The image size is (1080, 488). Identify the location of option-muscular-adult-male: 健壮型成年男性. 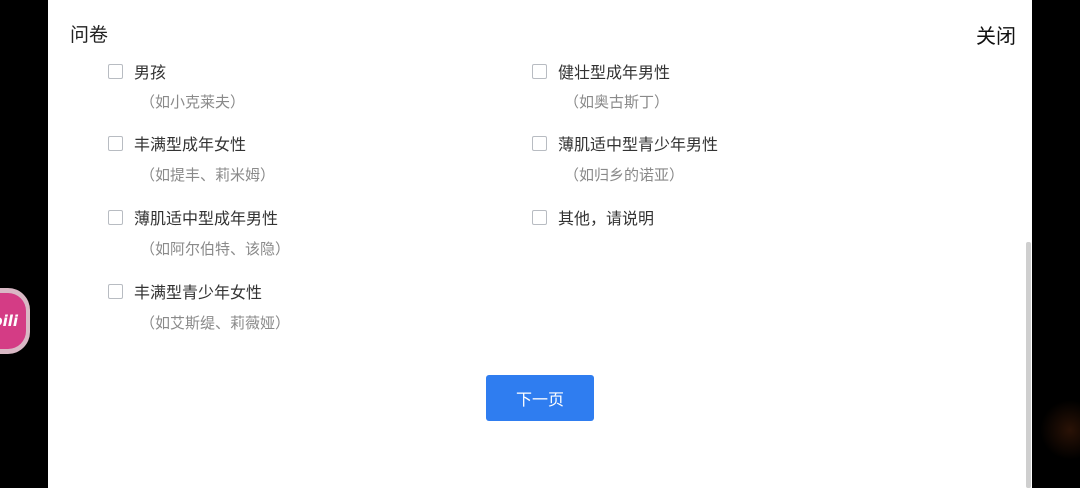
(601, 71).